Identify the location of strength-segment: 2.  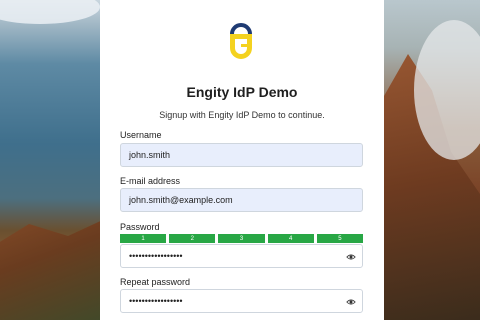
(192, 238).